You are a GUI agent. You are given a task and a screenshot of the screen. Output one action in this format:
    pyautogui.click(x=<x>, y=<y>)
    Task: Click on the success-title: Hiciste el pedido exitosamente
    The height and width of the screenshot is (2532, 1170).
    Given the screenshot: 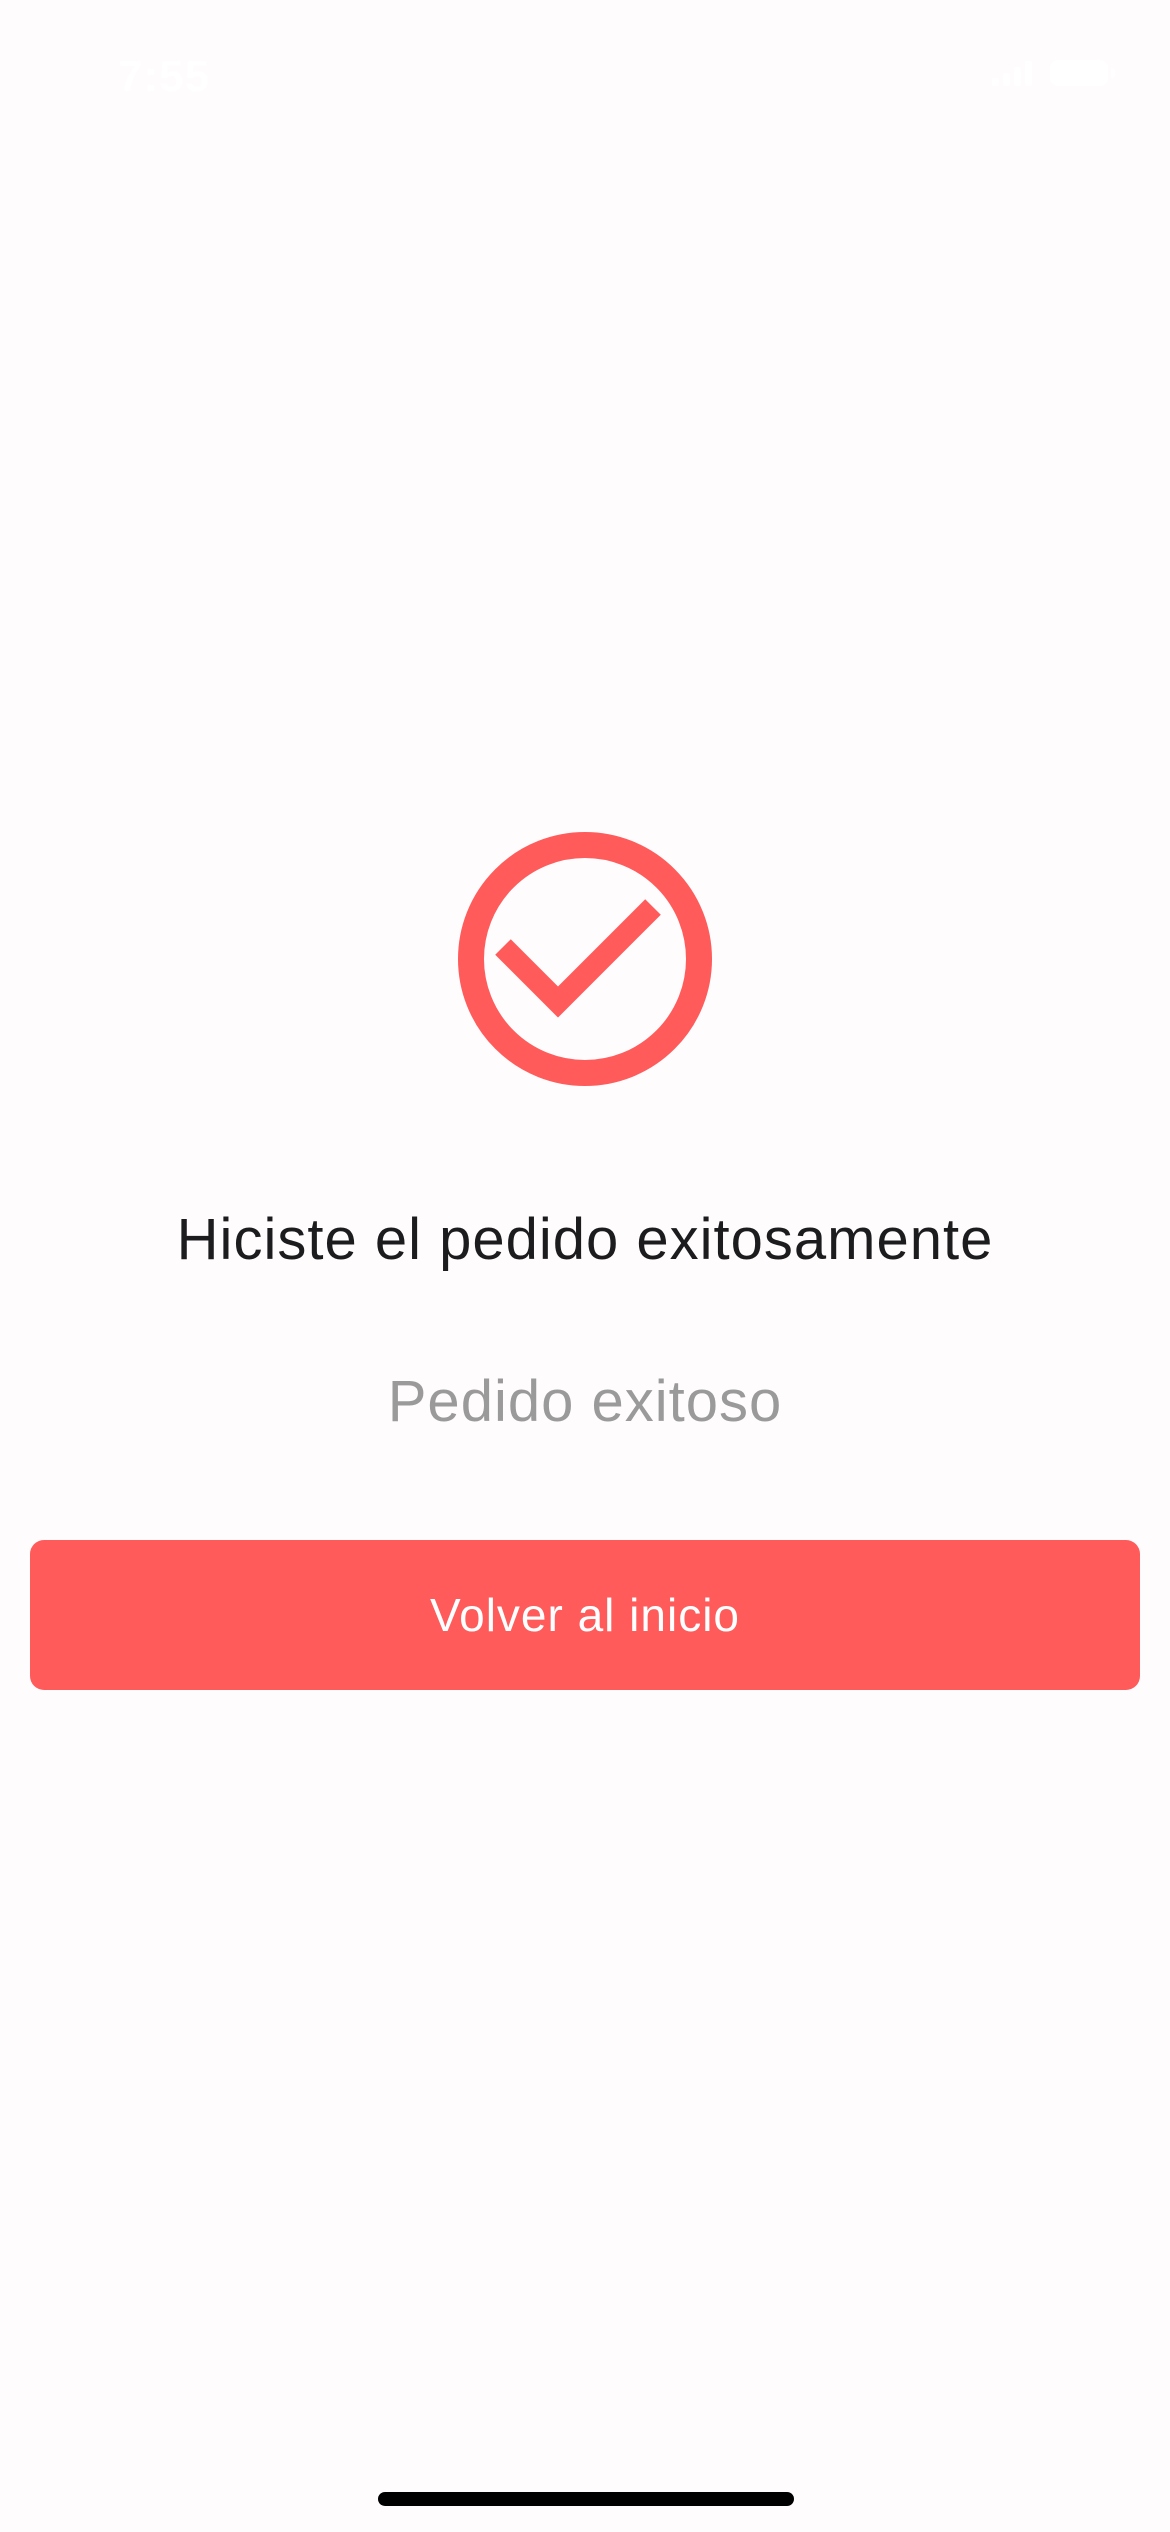 What is the action you would take?
    pyautogui.click(x=585, y=1239)
    